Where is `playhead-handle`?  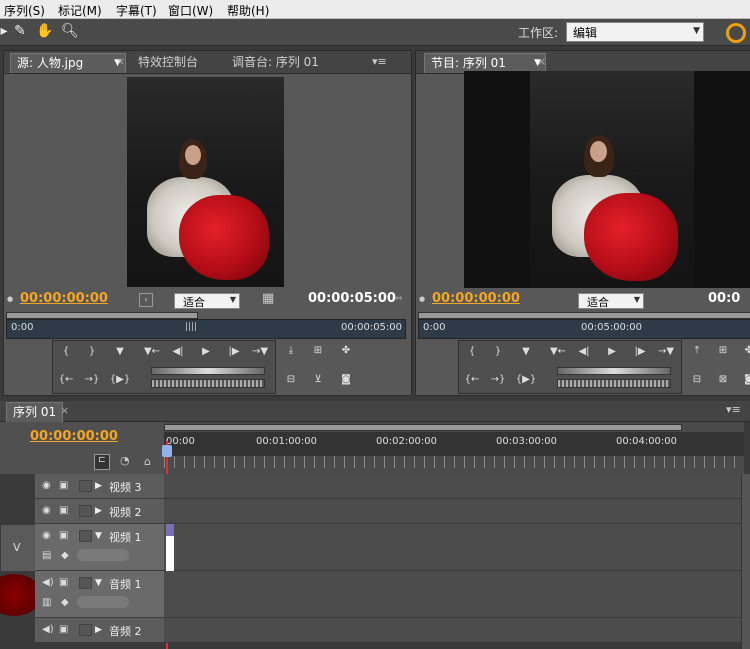
playhead-handle is located at coordinates (167, 451).